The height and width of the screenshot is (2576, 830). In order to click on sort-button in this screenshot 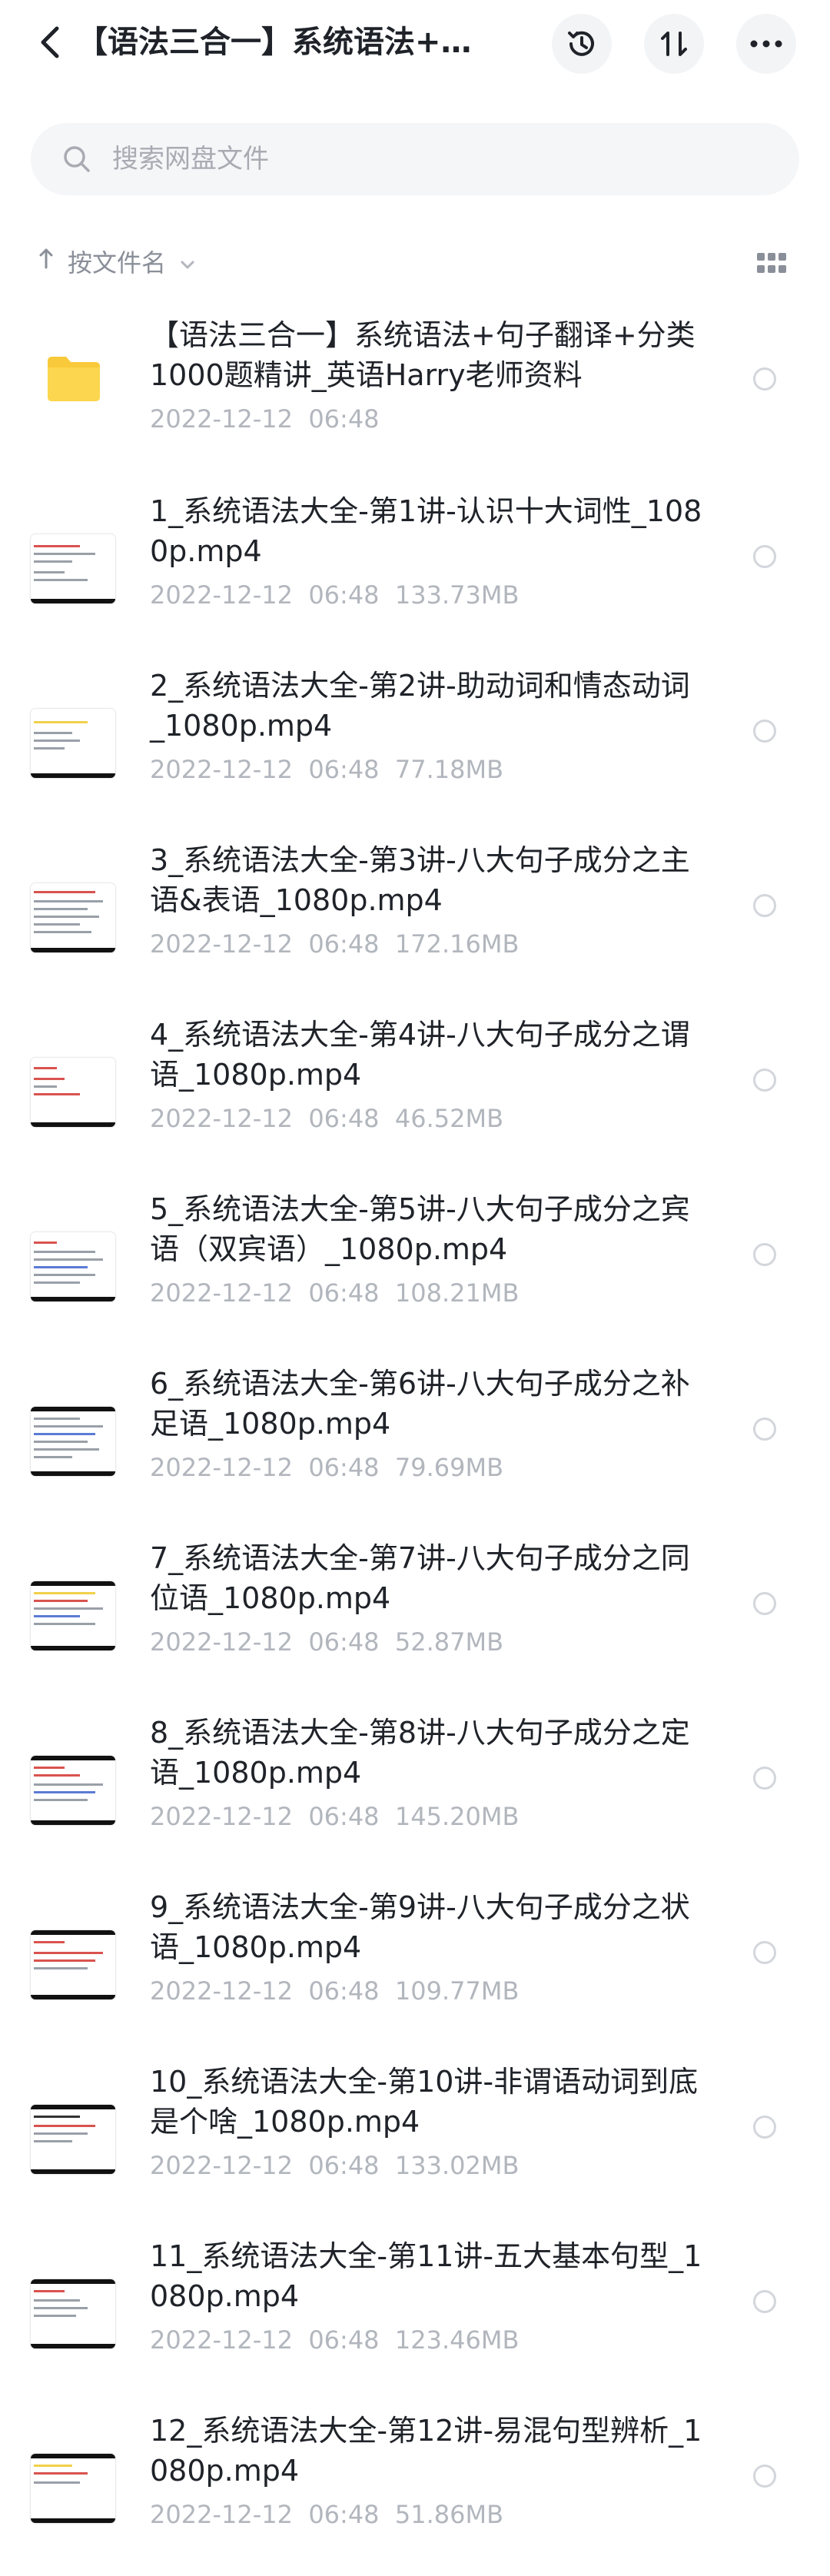, I will do `click(674, 44)`.